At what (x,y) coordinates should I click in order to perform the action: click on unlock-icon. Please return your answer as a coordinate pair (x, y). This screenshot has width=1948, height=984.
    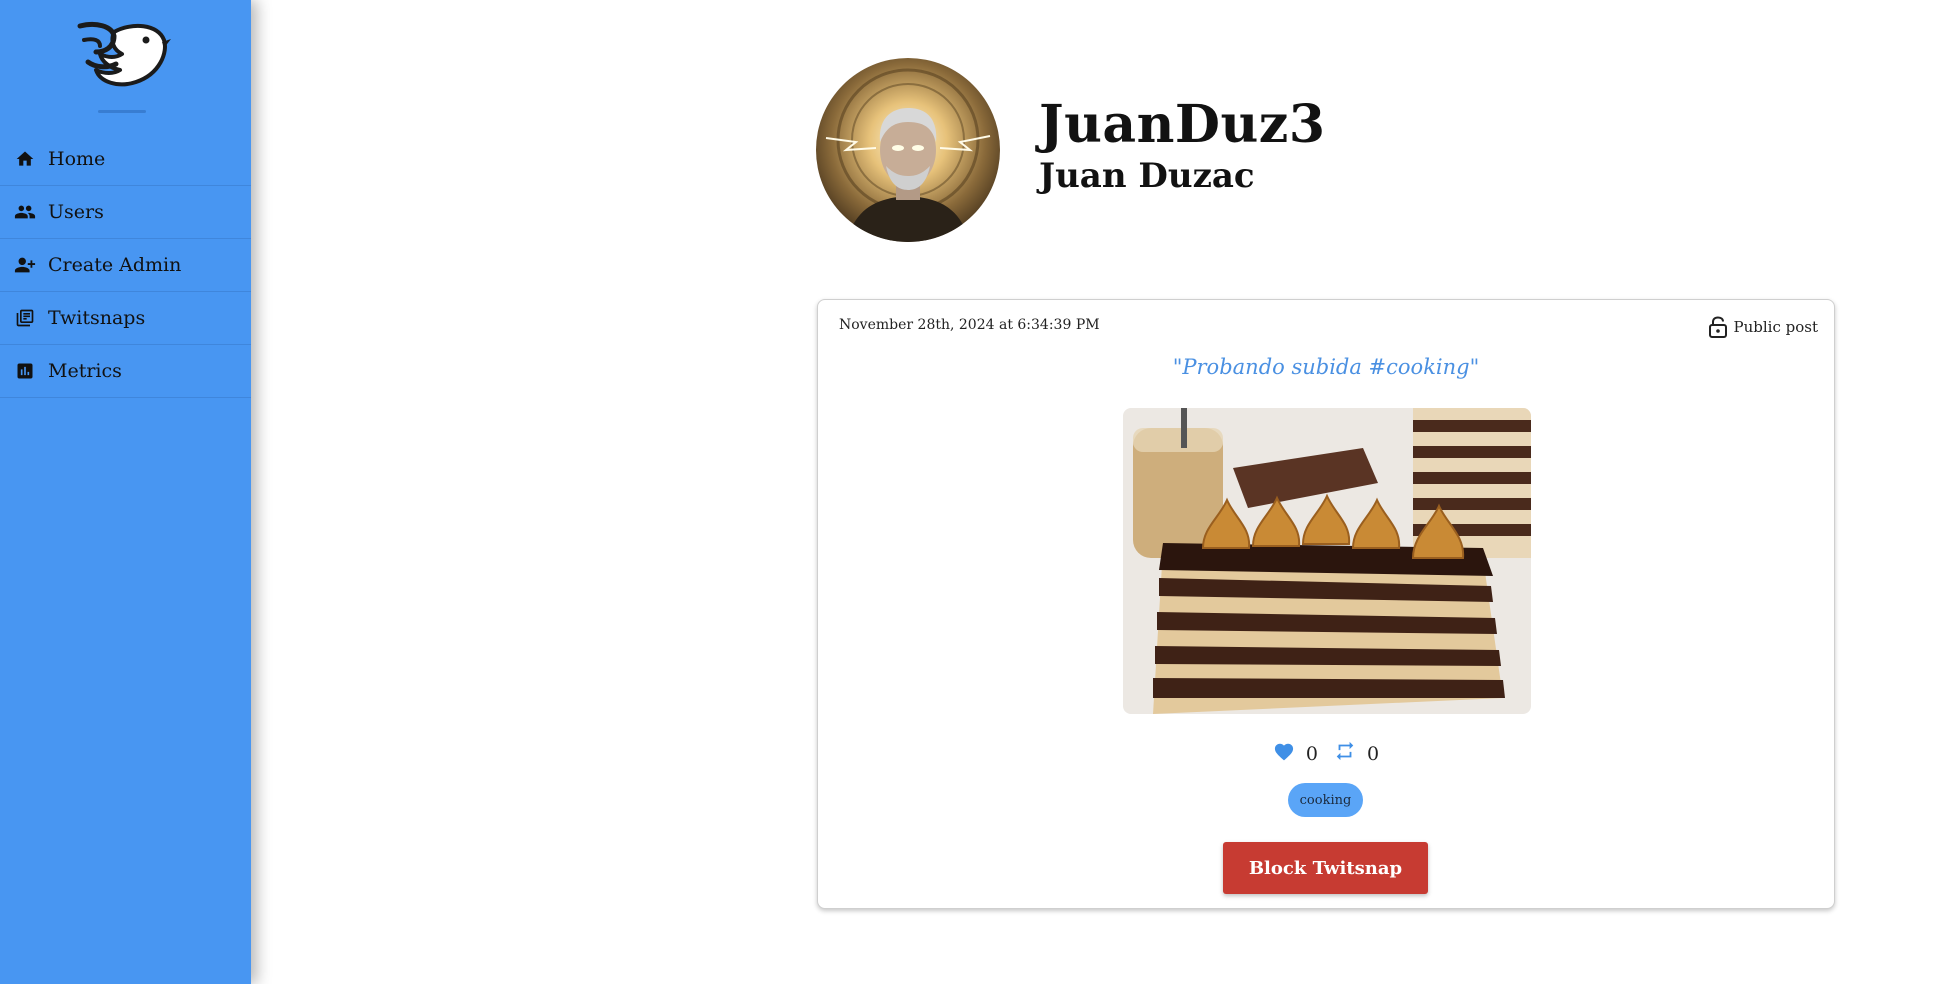
    Looking at the image, I should click on (1718, 327).